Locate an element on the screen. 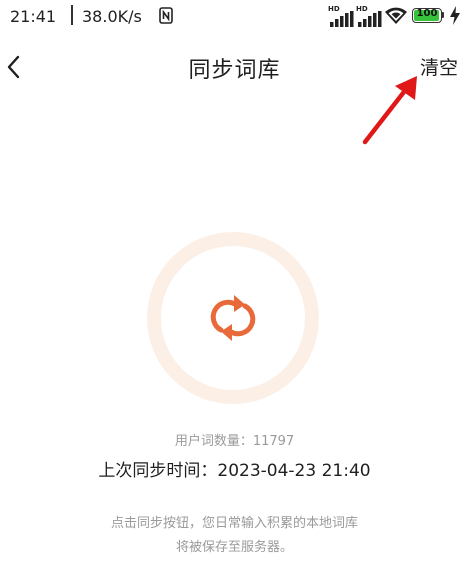 This screenshot has height=565, width=469. sync-button is located at coordinates (233, 318).